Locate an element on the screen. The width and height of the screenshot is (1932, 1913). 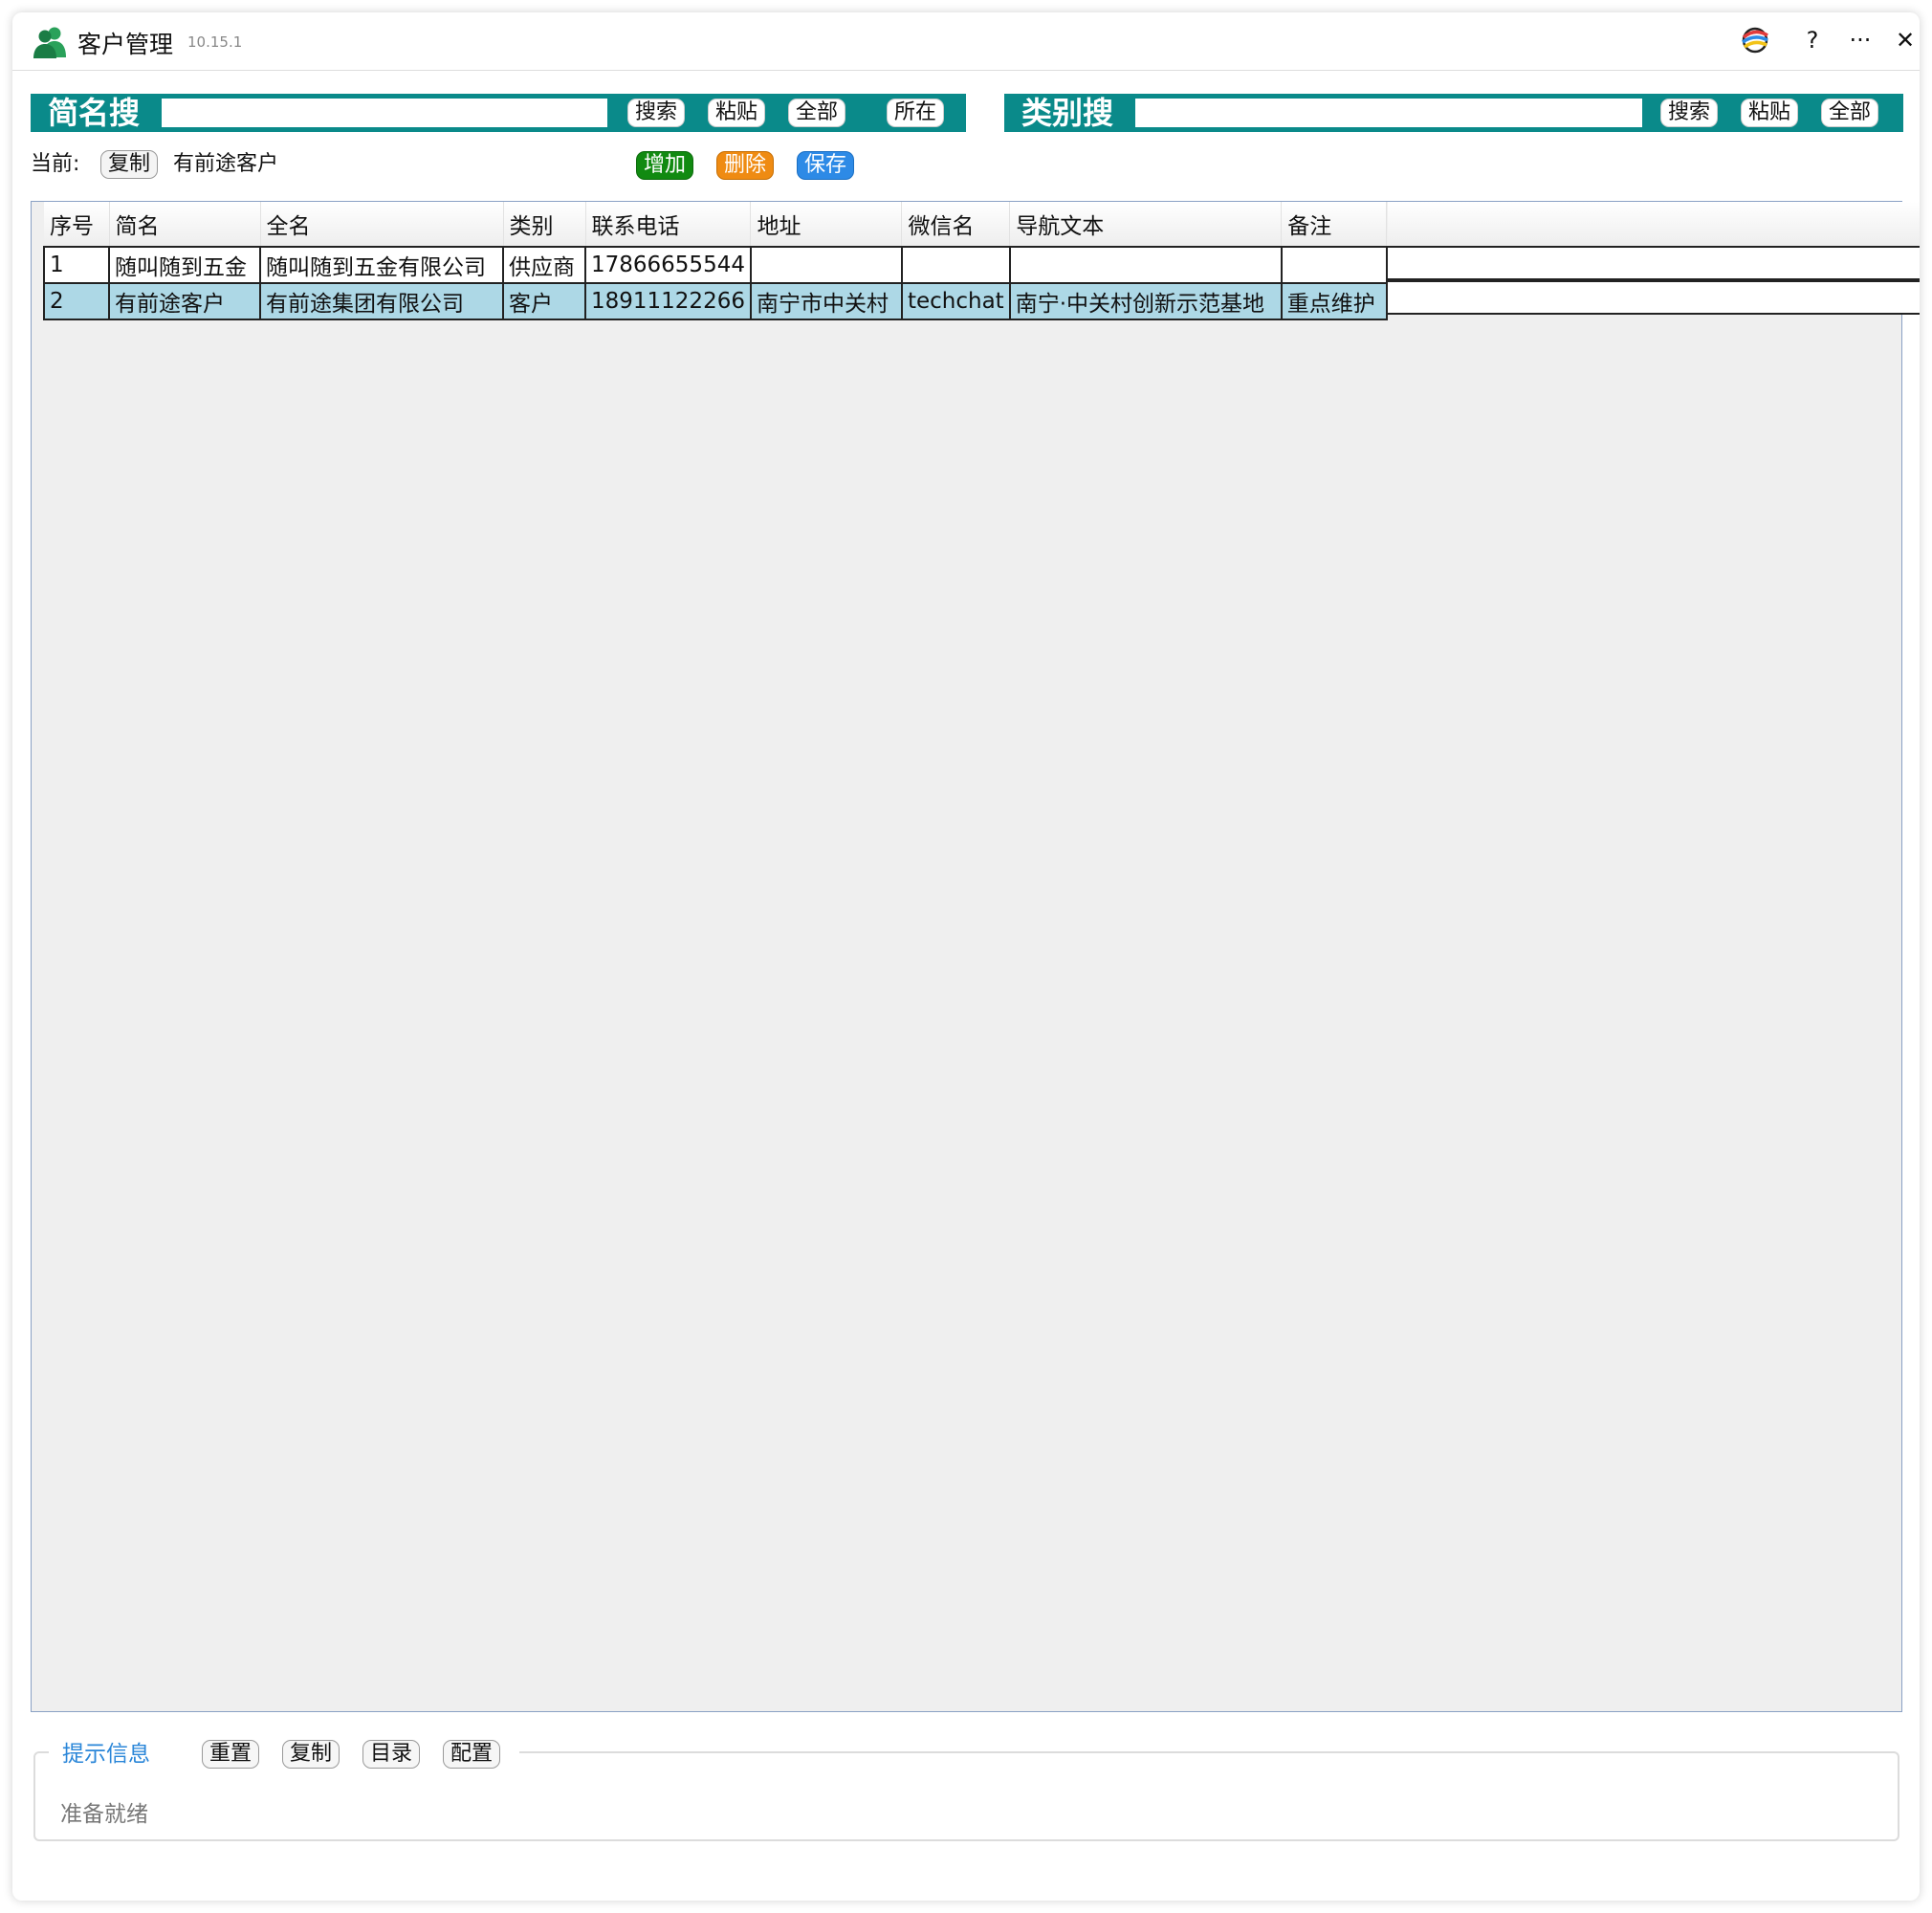
status-message: 准备就绪 is located at coordinates (104, 1815).